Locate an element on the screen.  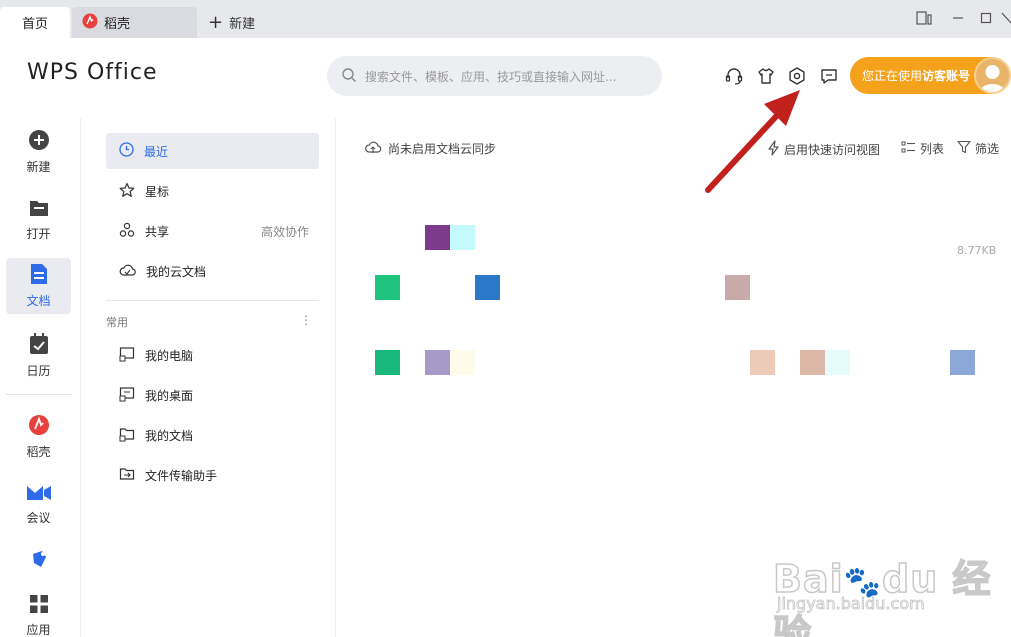
rail-open: 打开 is located at coordinates (38, 220).